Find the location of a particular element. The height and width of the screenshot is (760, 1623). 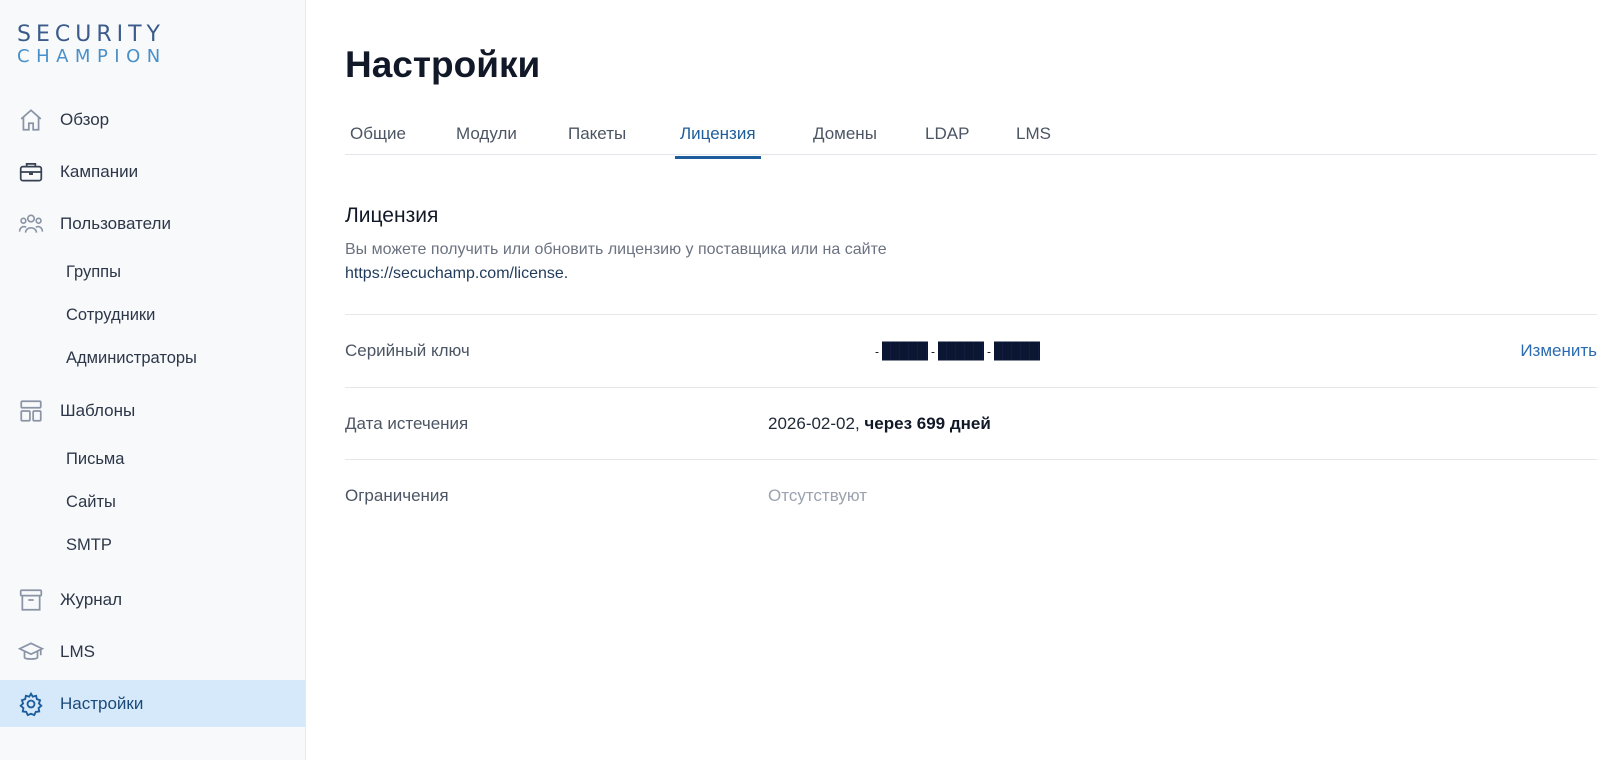

layout-icon is located at coordinates (31, 411).